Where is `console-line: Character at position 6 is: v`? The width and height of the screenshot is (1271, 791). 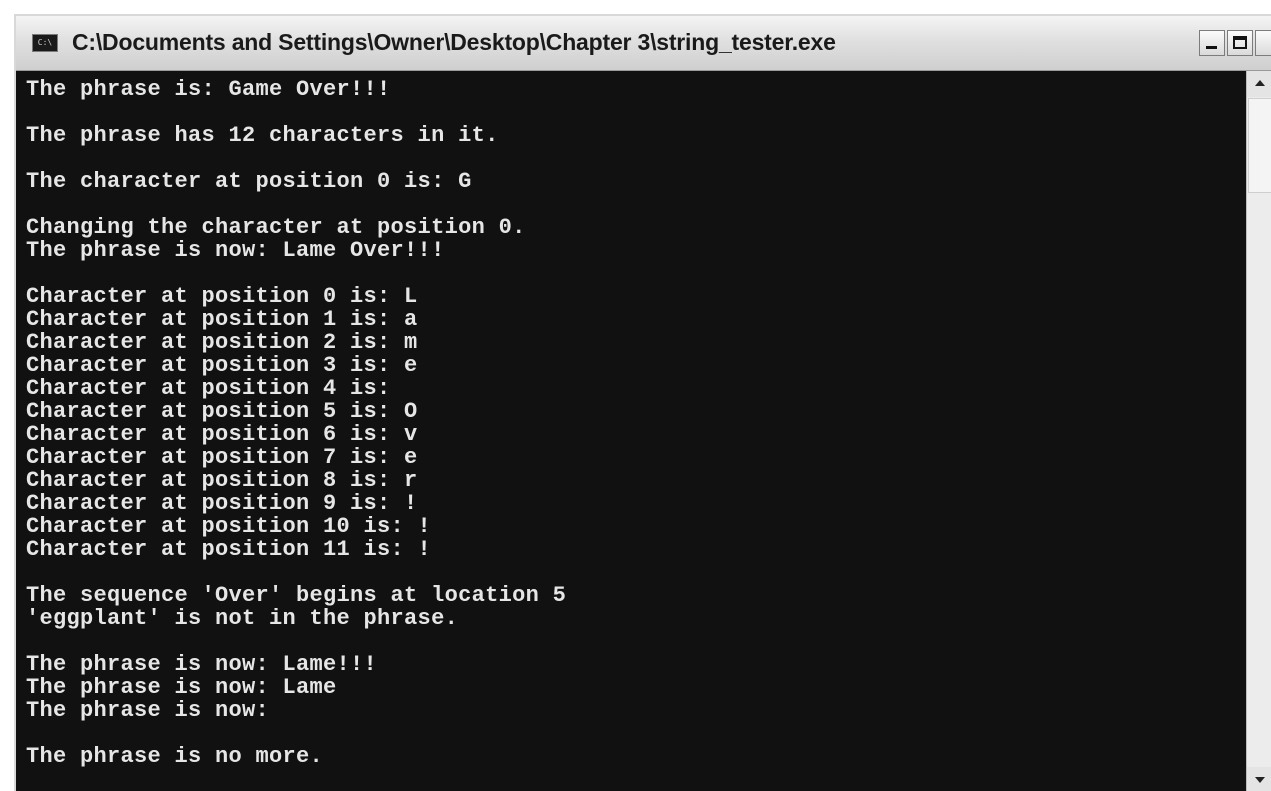 console-line: Character at position 6 is: v is located at coordinates (222, 434).